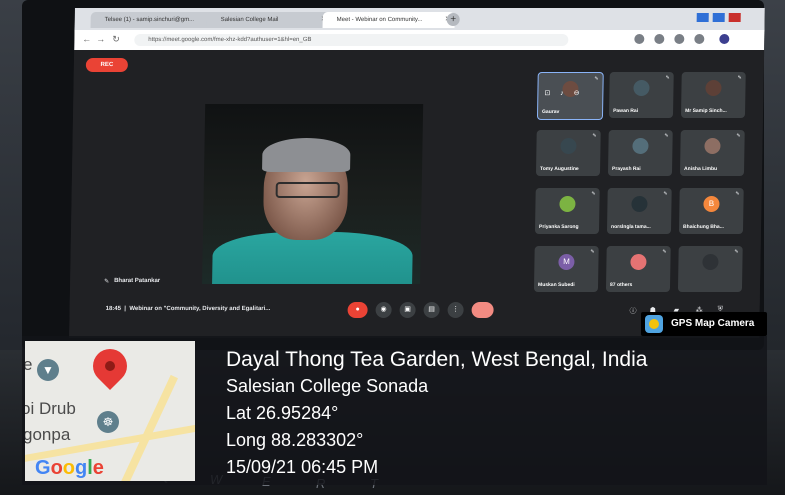  I want to click on back-icon: ←, so click(86, 39).